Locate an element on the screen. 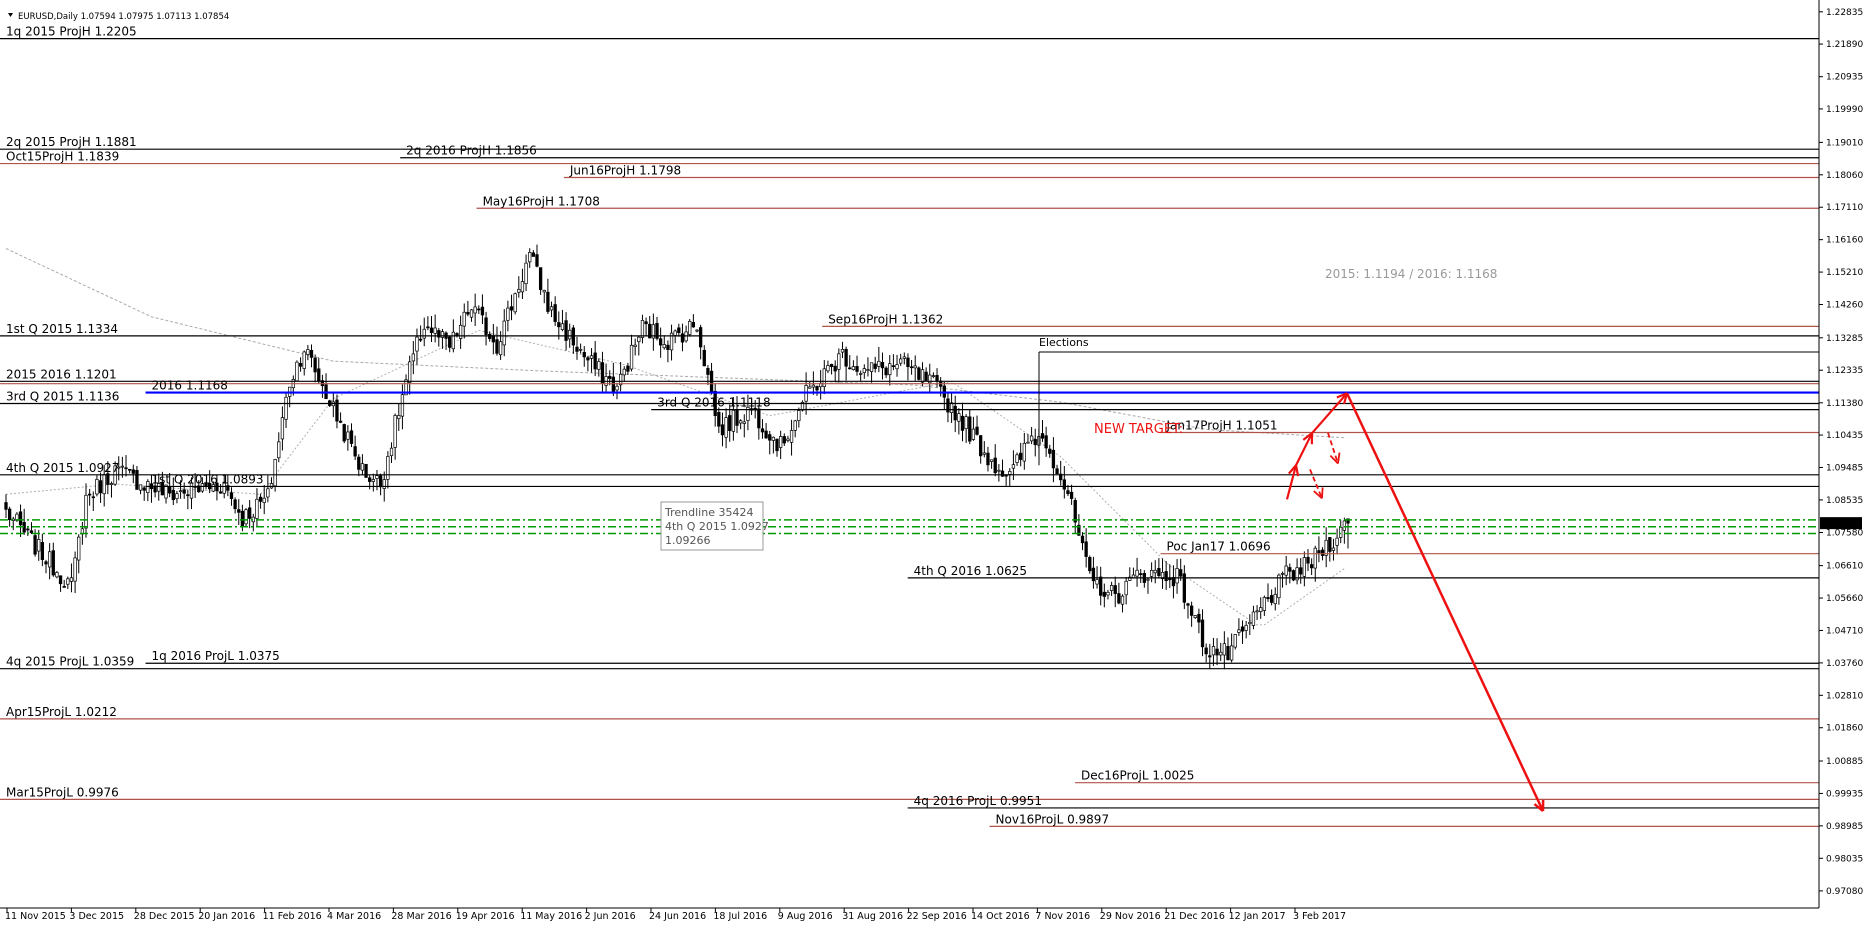 This screenshot has height=930, width=1863. elections-label: Elections is located at coordinates (1064, 342).